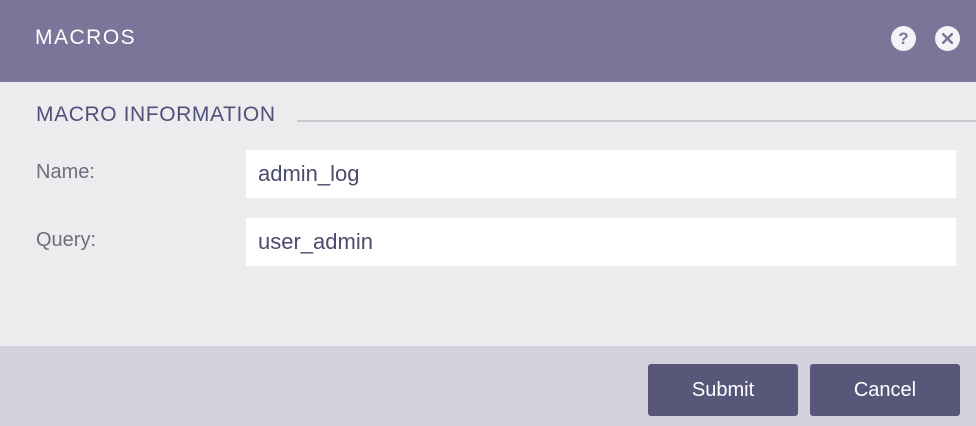  I want to click on close-x-shape, so click(947, 38).